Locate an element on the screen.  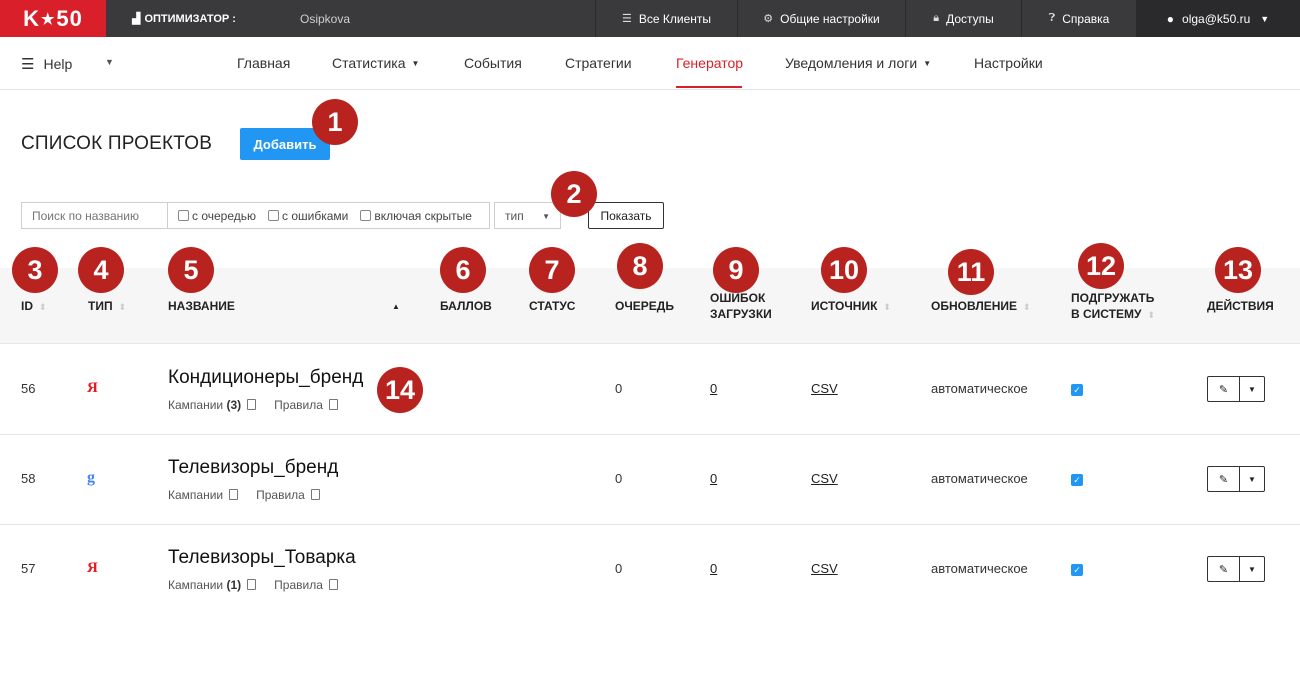
yandex-icon: Я is located at coordinates (92, 568).